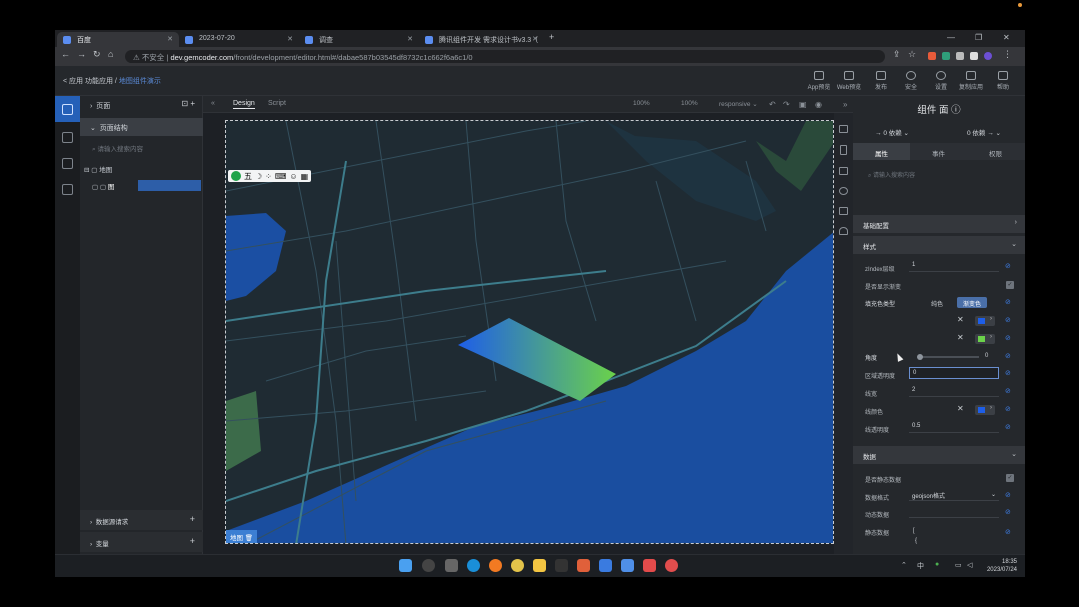 Image resolution: width=1079 pixels, height=607 pixels. I want to click on fill-type-gradient: 渐变色, so click(972, 302).